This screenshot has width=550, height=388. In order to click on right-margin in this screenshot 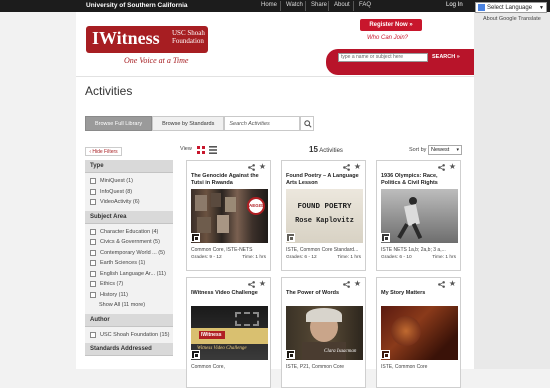, I will do `click(512, 190)`.